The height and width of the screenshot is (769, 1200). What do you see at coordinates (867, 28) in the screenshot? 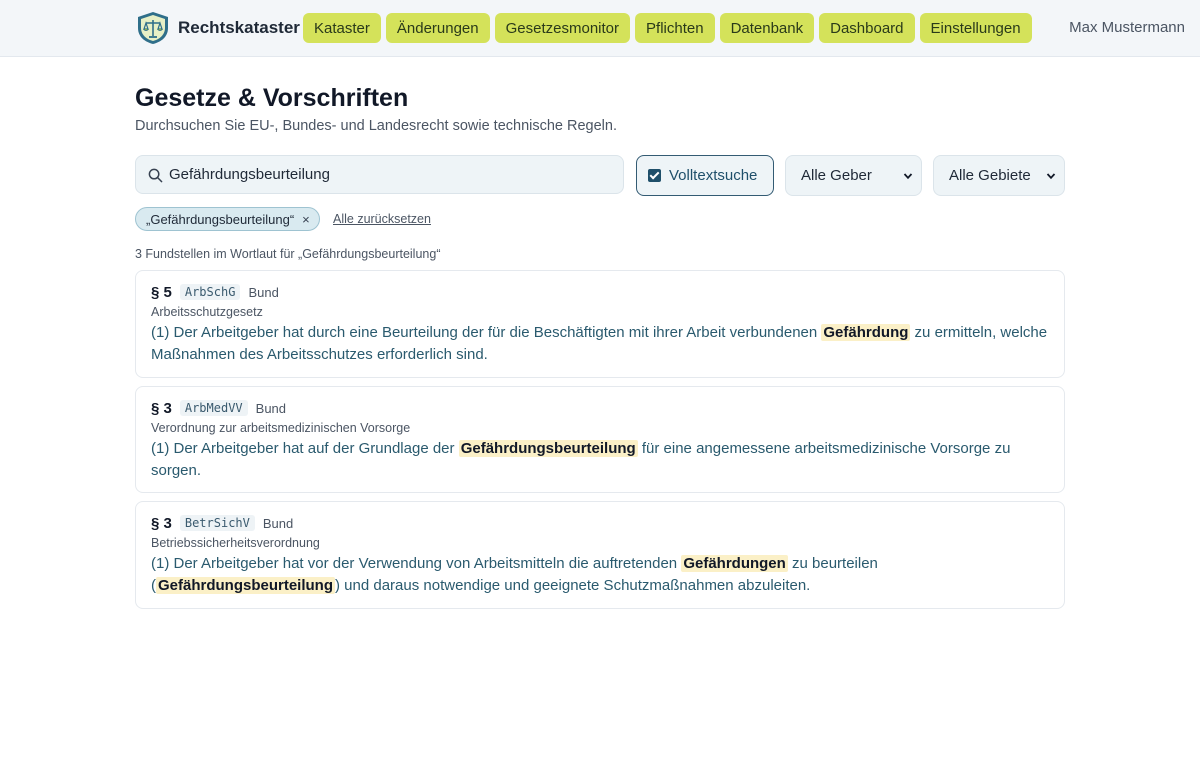
I see `nav-dashboard: Dashboard` at bounding box center [867, 28].